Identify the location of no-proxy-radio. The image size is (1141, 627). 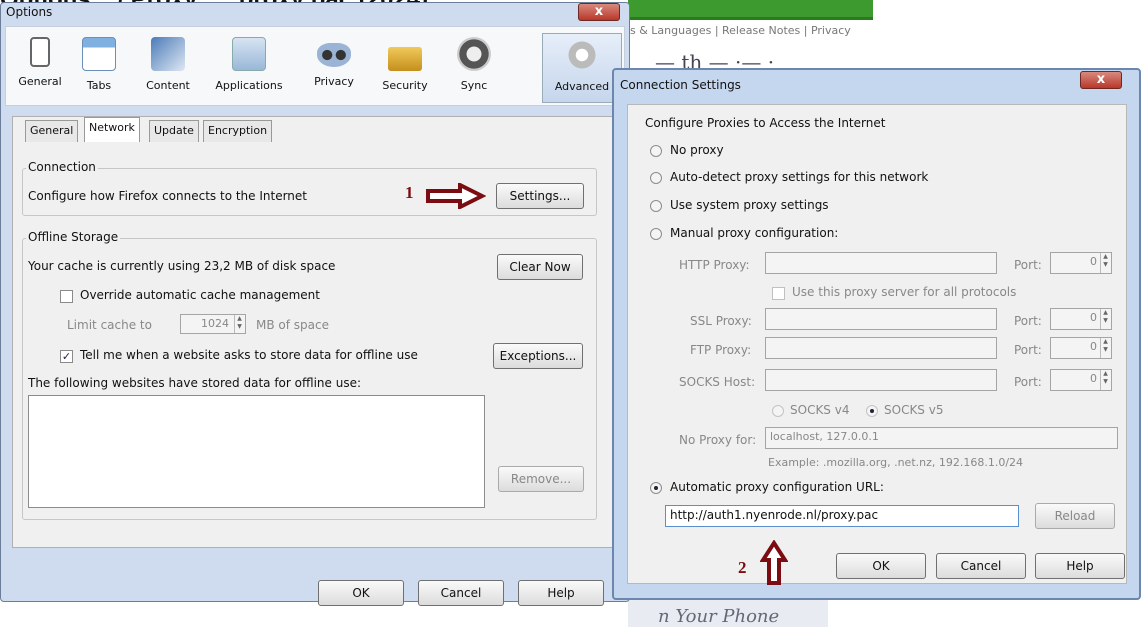
(656, 151).